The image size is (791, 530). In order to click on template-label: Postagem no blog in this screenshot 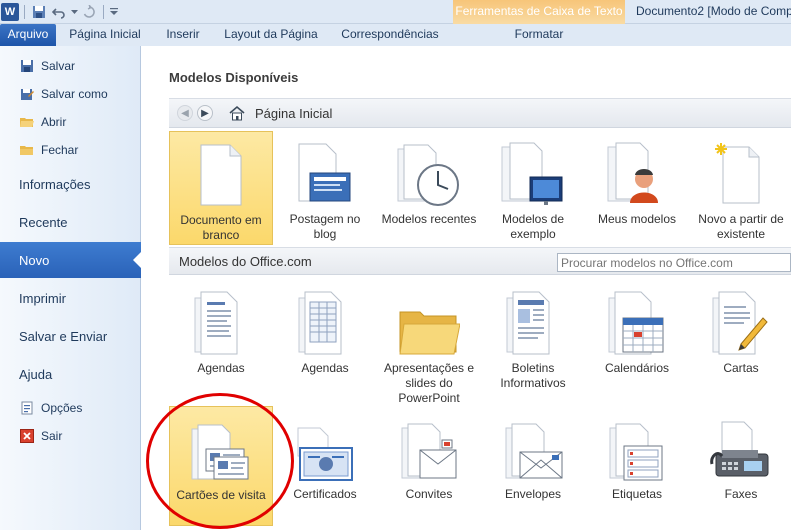, I will do `click(325, 226)`.